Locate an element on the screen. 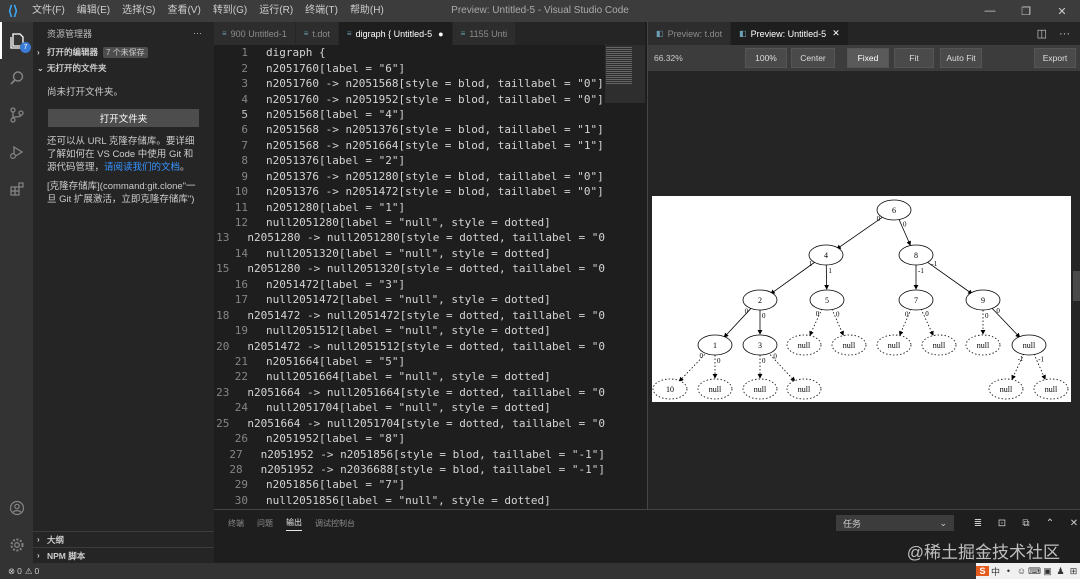  close-panel-icon: ✕ is located at coordinates (1071, 523).